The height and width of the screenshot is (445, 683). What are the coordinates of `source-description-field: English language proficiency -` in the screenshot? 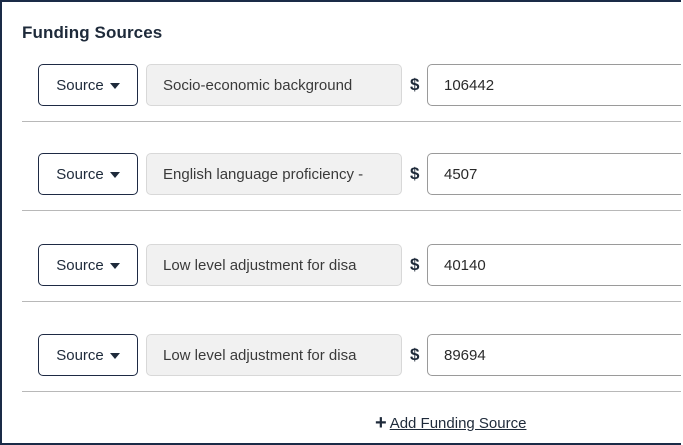 It's located at (274, 174).